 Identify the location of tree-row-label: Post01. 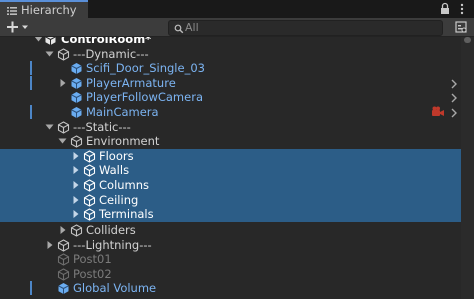
(92, 259).